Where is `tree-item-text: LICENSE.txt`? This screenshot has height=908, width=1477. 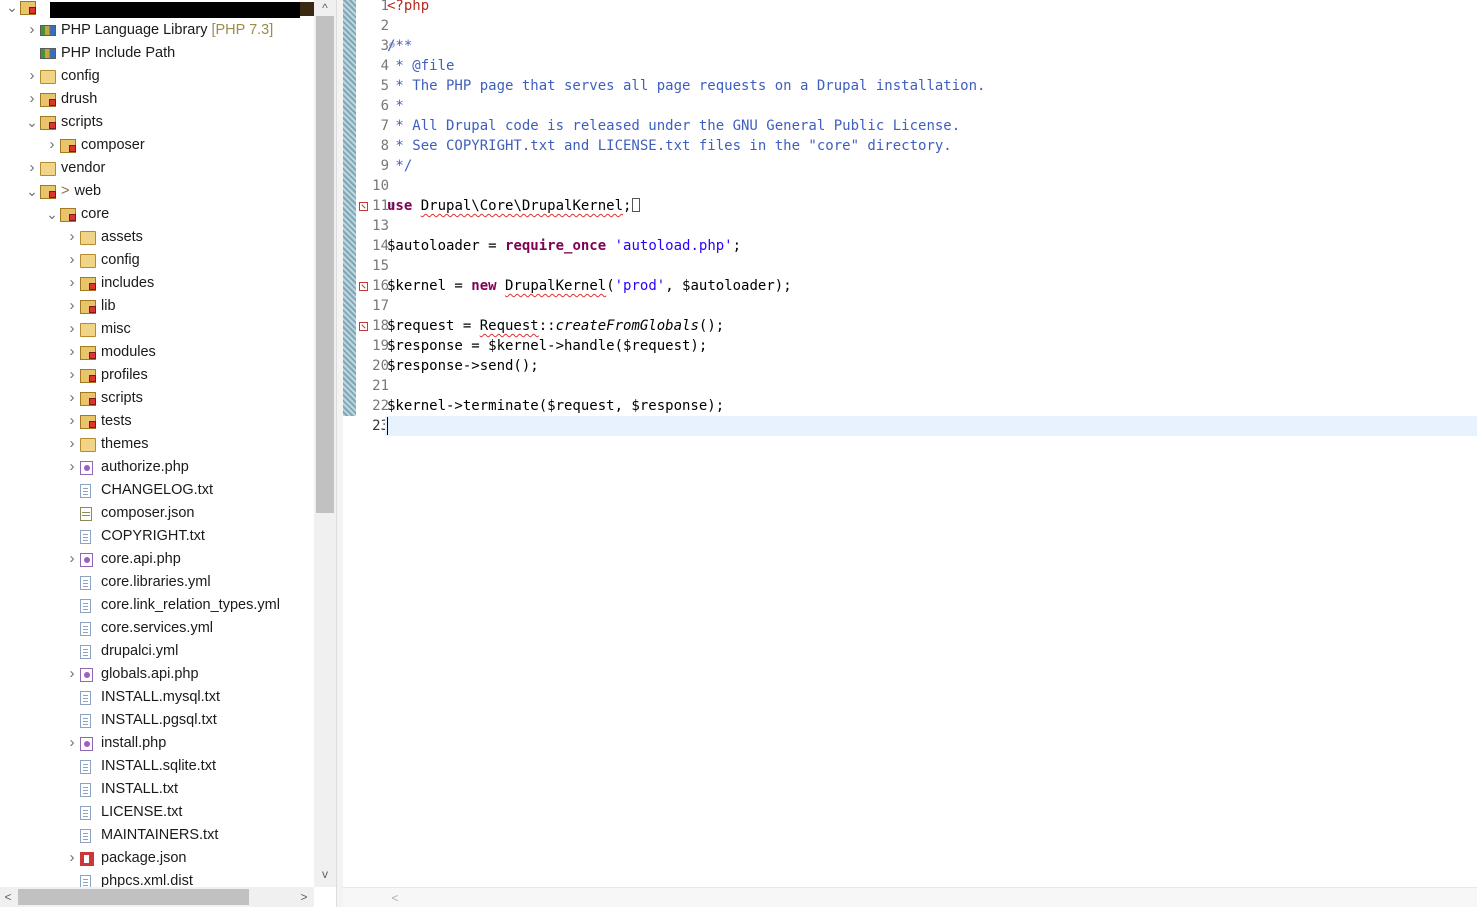
tree-item-text: LICENSE.txt is located at coordinates (142, 812).